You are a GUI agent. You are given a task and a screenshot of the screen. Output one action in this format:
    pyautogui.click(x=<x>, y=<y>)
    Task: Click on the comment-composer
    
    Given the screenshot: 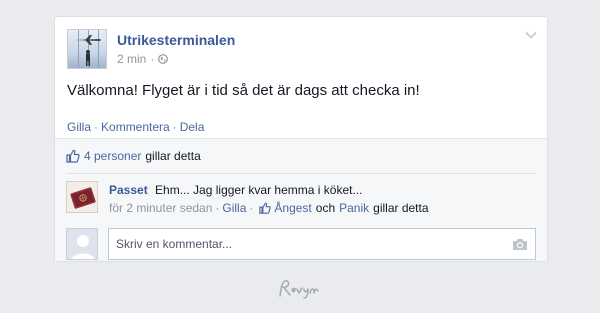 What is the action you would take?
    pyautogui.click(x=301, y=244)
    